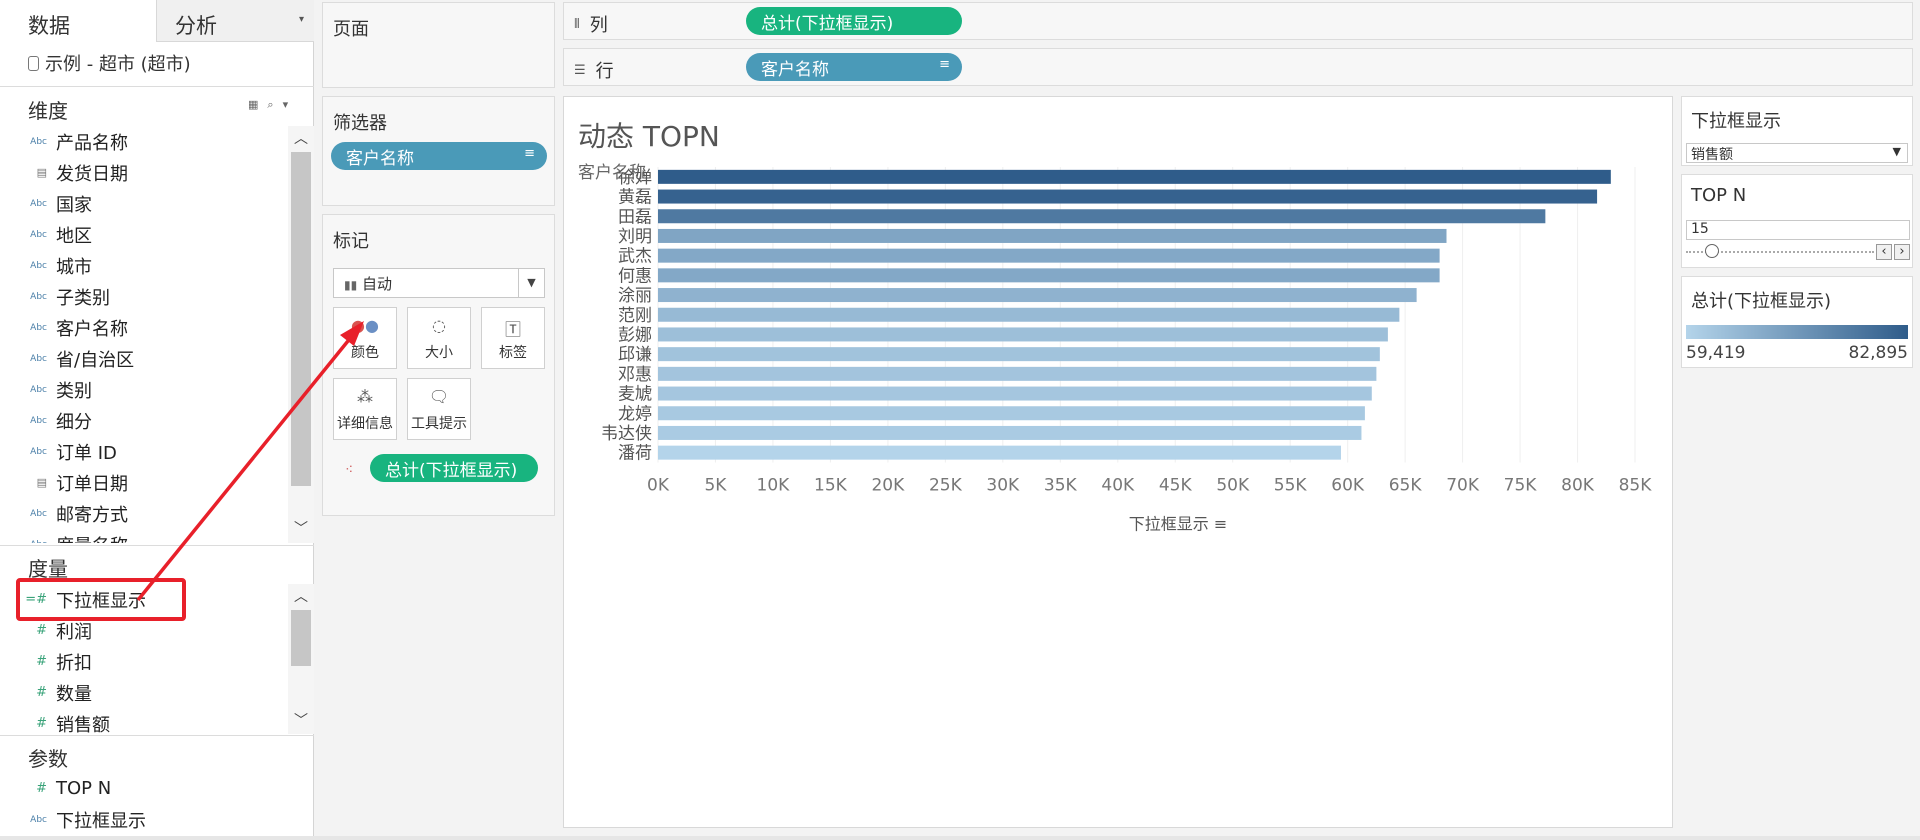 The height and width of the screenshot is (840, 1920). I want to click on field-item: ▤ 订单日期, so click(144, 482).